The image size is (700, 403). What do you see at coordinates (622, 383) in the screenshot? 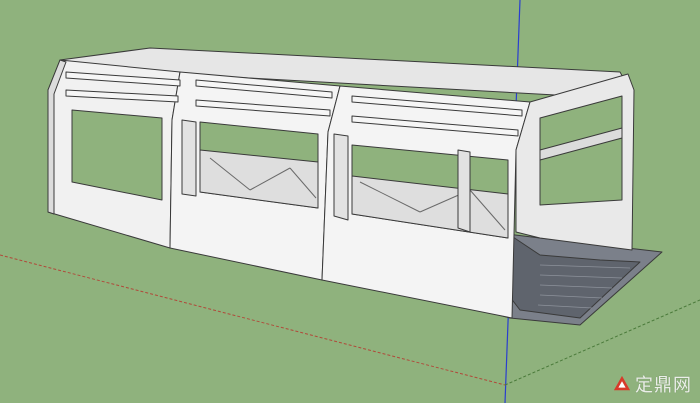
I see `dingding-logo-icon` at bounding box center [622, 383].